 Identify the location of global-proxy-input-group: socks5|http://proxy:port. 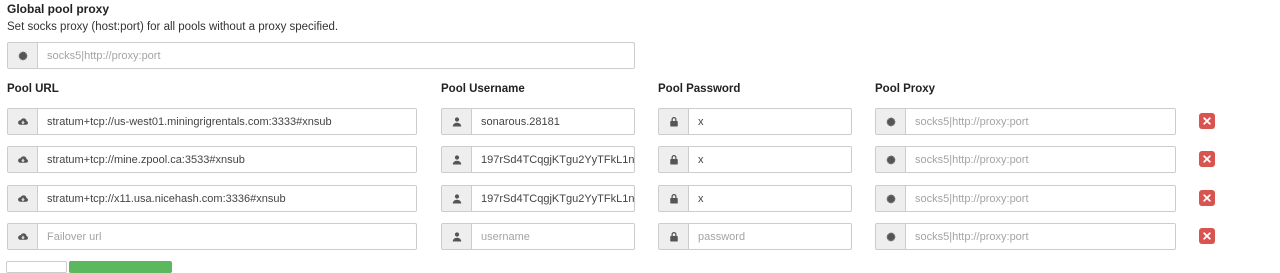
(321, 55).